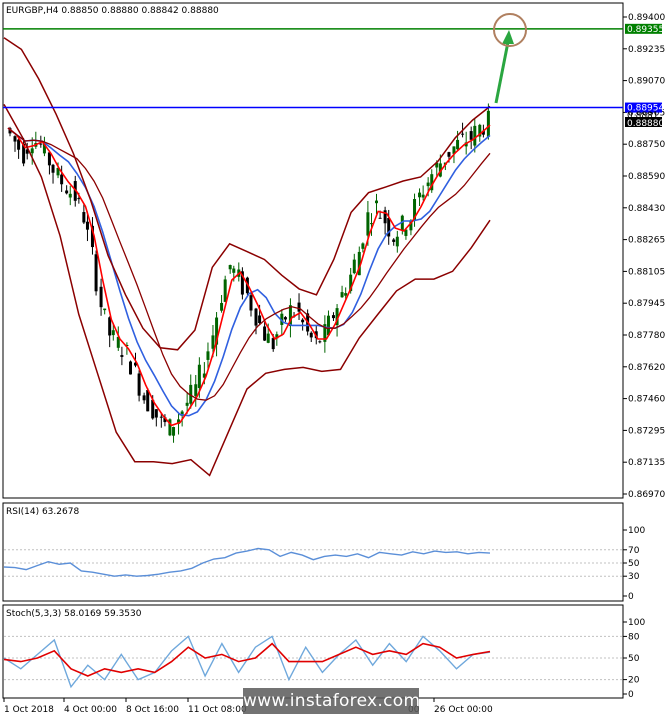 The width and height of the screenshot is (665, 718). I want to click on price-tick-label: 0.87295, so click(646, 431).